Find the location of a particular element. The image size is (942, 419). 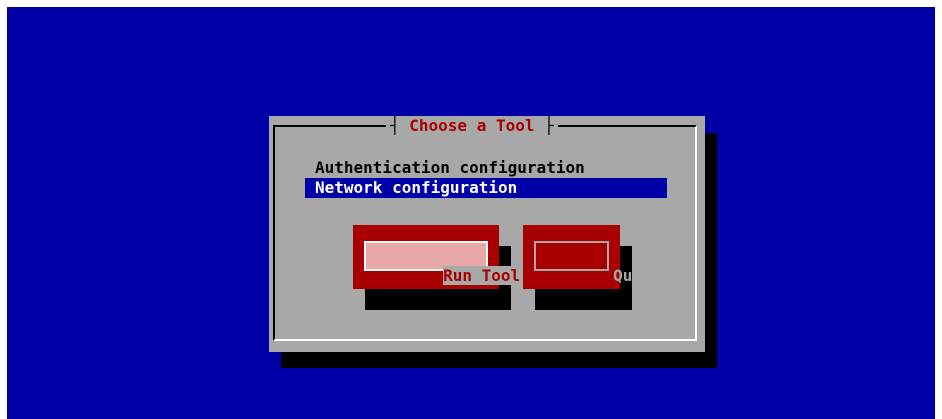

quit-button: Quit is located at coordinates (587, 257).